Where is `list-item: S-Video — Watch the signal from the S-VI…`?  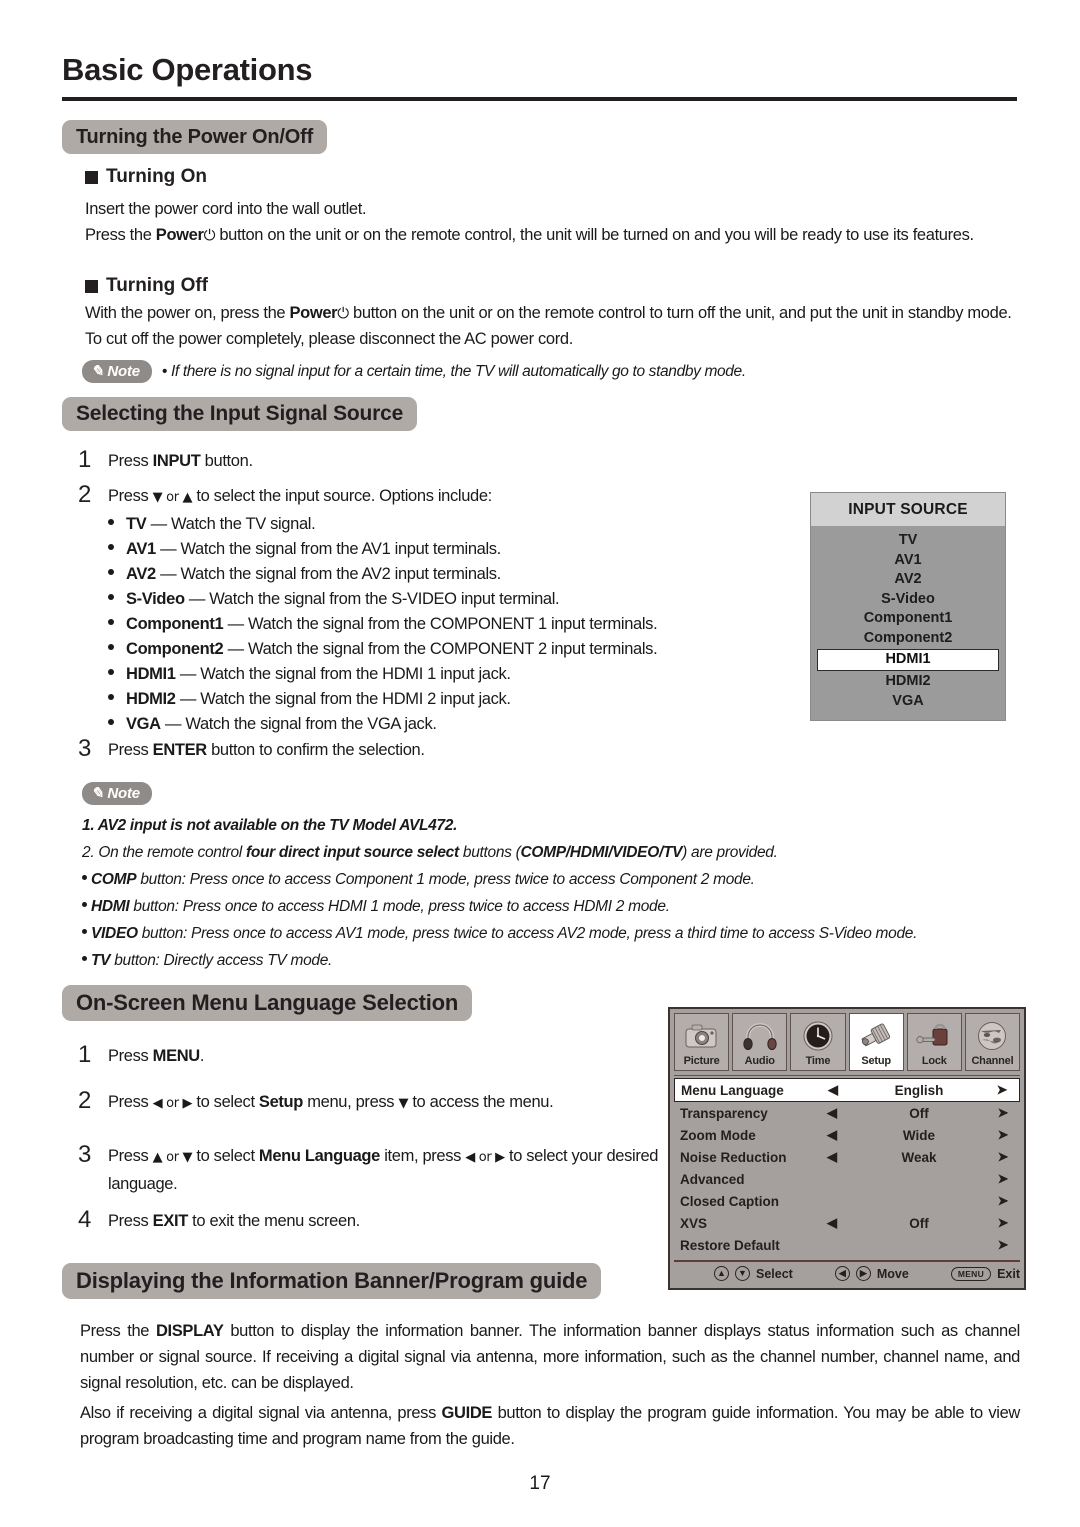 list-item: S-Video — Watch the signal from the S-VI… is located at coordinates (382, 599).